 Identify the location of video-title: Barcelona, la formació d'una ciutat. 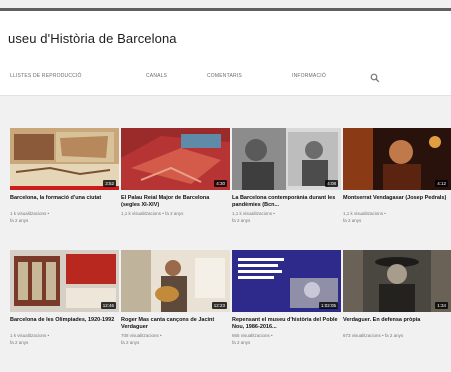
(63, 198).